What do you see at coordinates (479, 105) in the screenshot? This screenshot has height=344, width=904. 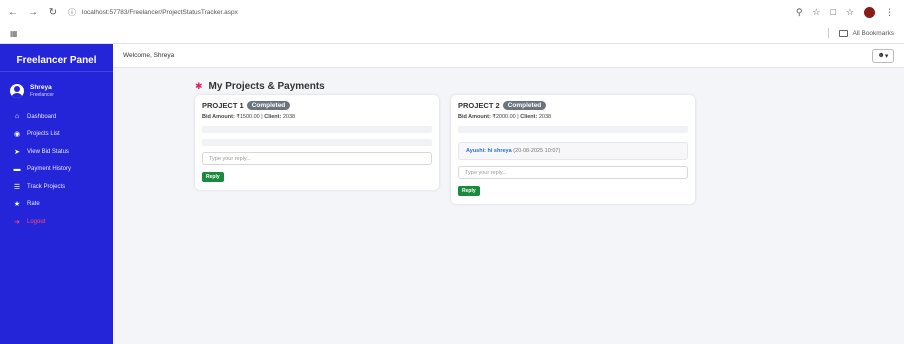 I see `project-title: PROJECT 2` at bounding box center [479, 105].